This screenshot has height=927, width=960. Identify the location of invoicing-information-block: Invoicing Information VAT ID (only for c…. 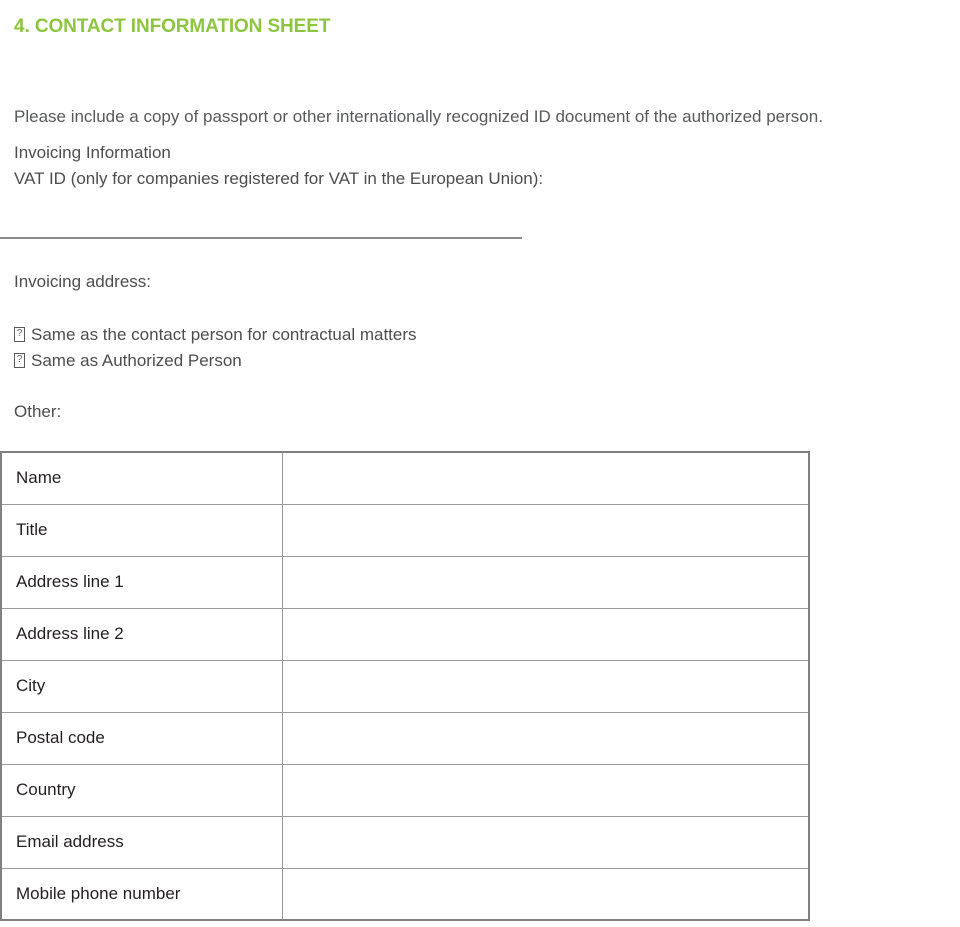
(394, 166).